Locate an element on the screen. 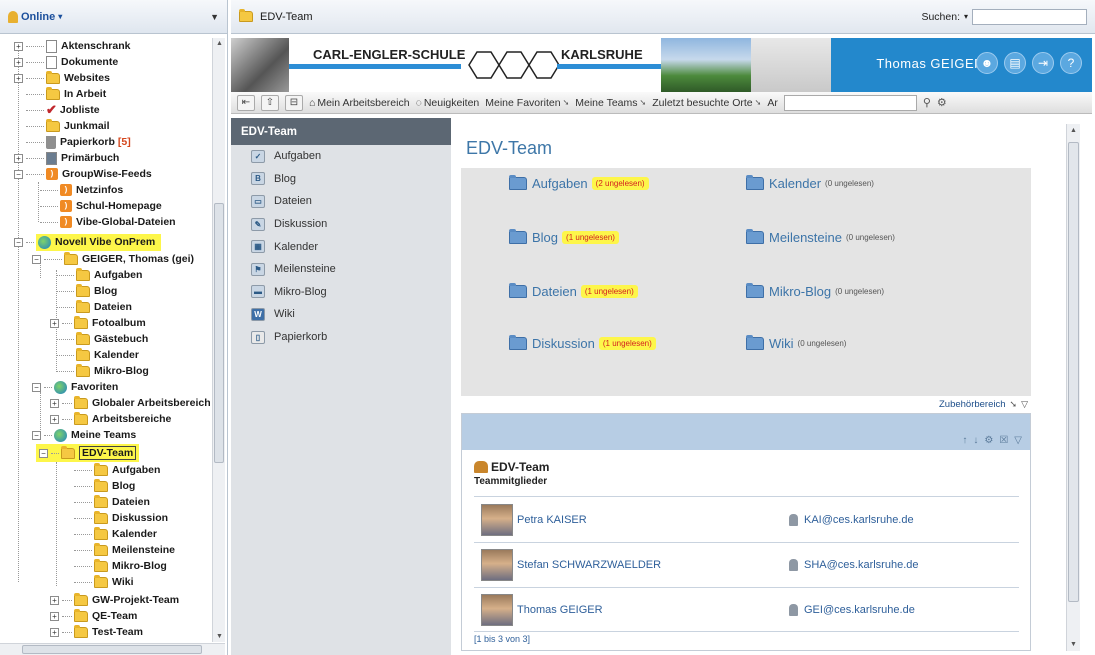  tree-item-globaler-arbeitsbereich: + Globaler Arbeitsbereich is located at coordinates (130, 403).